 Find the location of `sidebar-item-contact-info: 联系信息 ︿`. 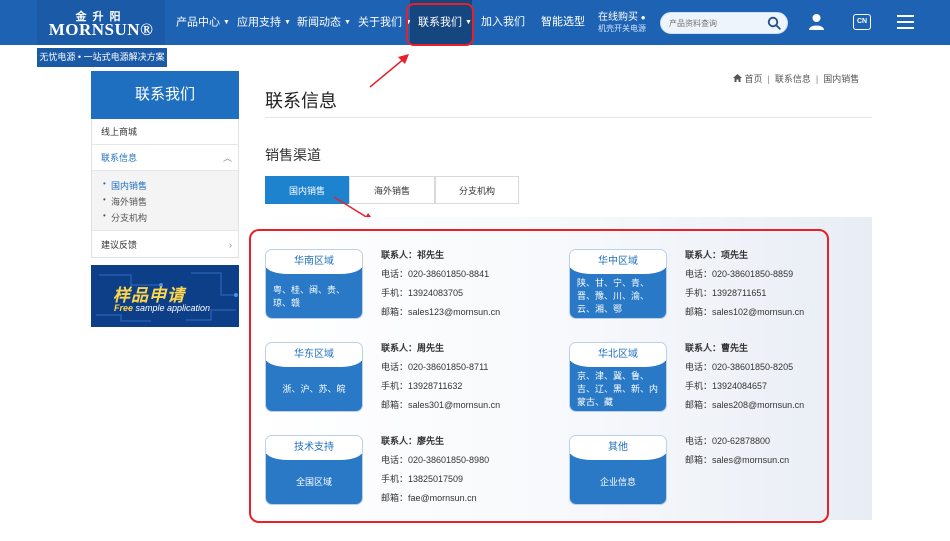

sidebar-item-contact-info: 联系信息 ︿ is located at coordinates (165, 158).